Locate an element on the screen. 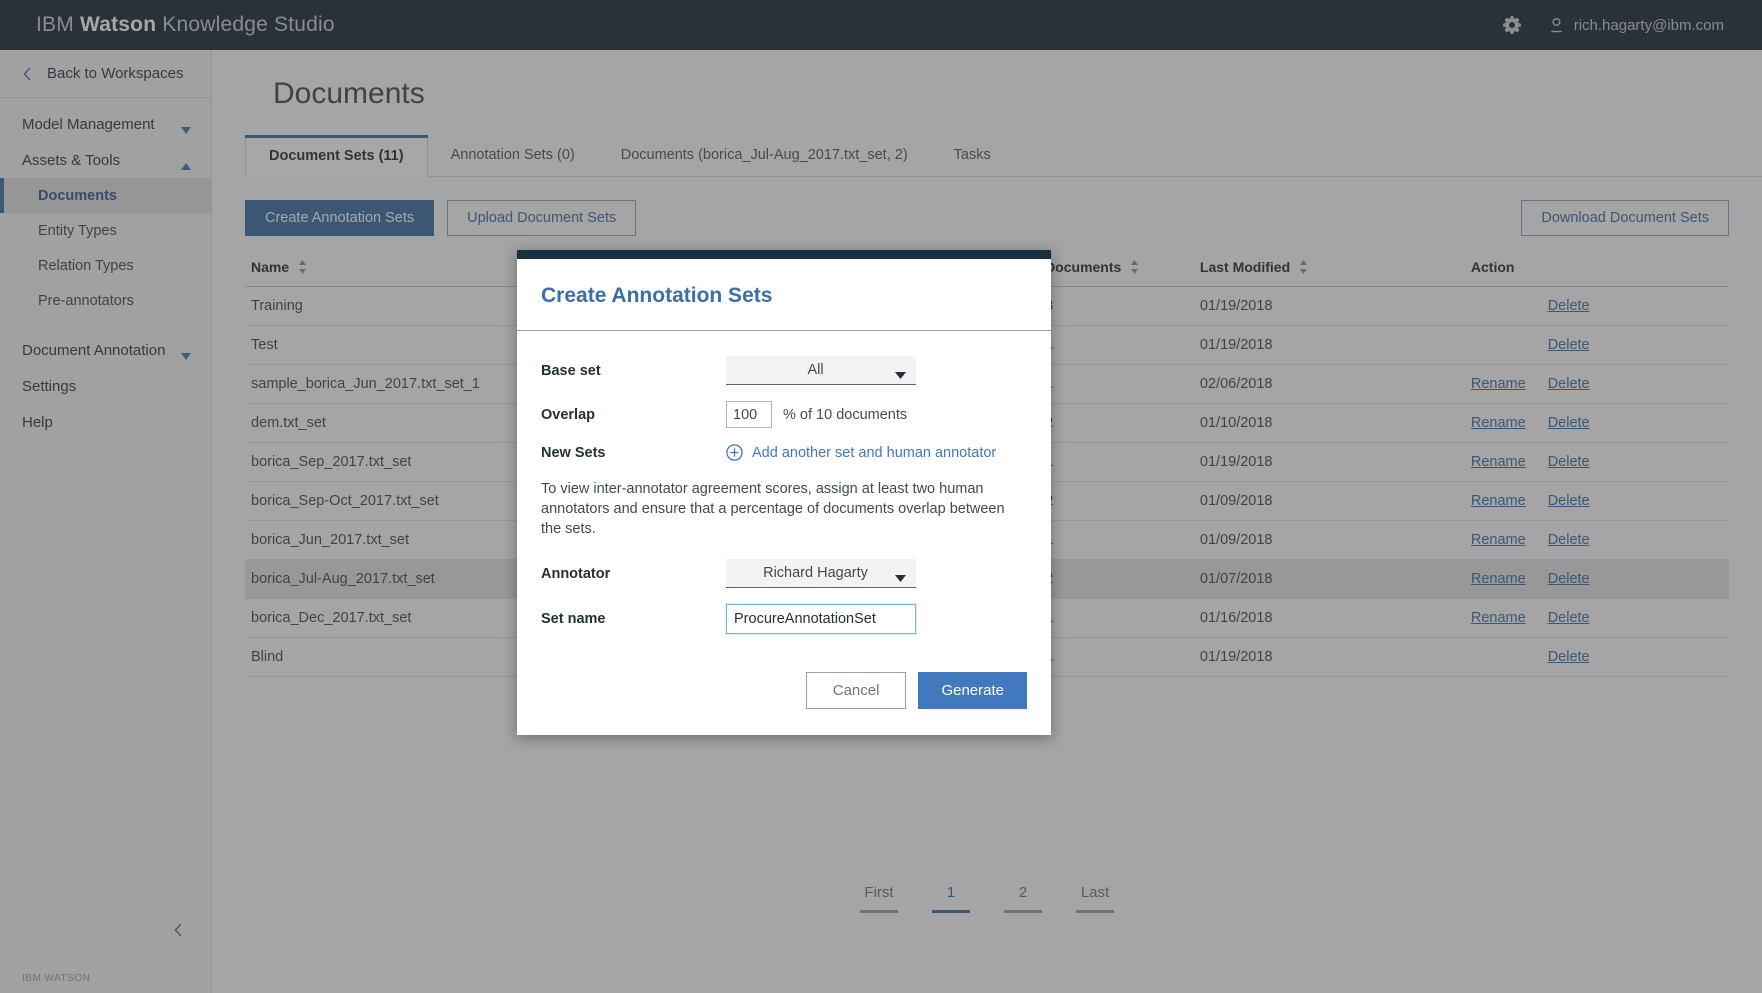 Image resolution: width=1762 pixels, height=993 pixels. dialog-header: Create Annotation Sets is located at coordinates (784, 295).